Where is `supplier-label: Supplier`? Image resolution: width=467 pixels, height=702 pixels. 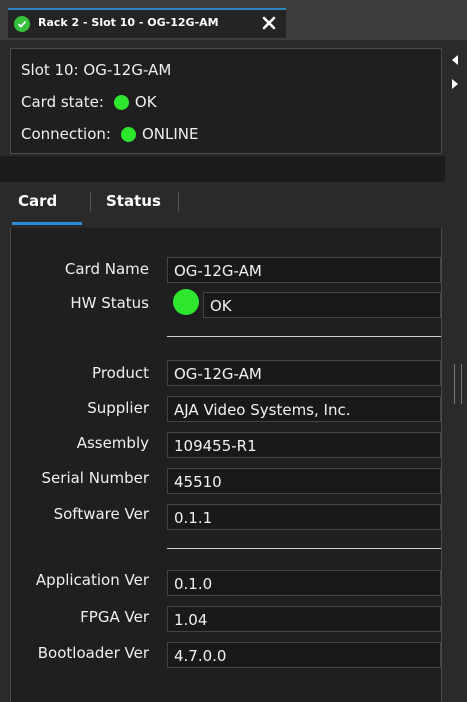
supplier-label: Supplier is located at coordinates (118, 408).